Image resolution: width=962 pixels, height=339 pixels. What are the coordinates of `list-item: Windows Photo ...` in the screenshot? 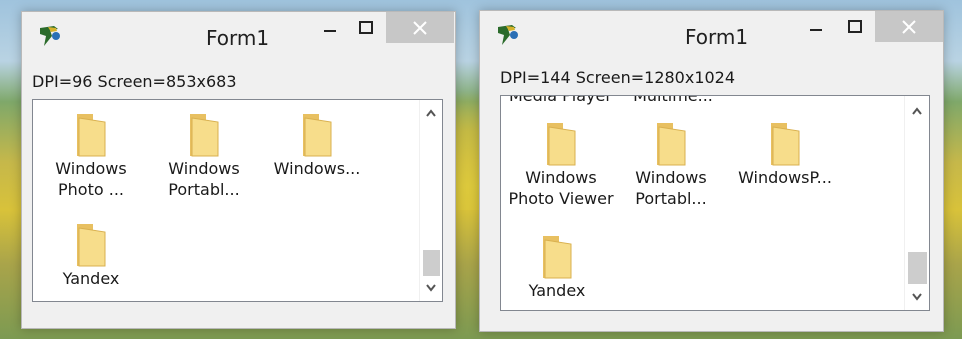 It's located at (91, 156).